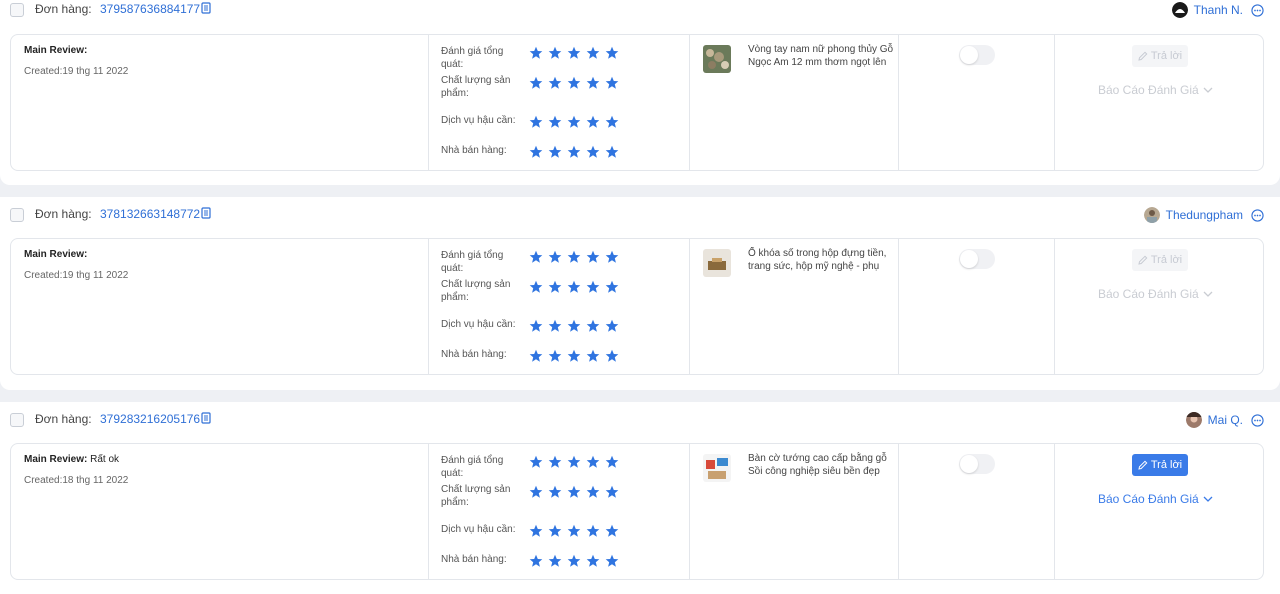 Image resolution: width=1280 pixels, height=594 pixels. I want to click on order-id-link: 378132663148772, so click(150, 214).